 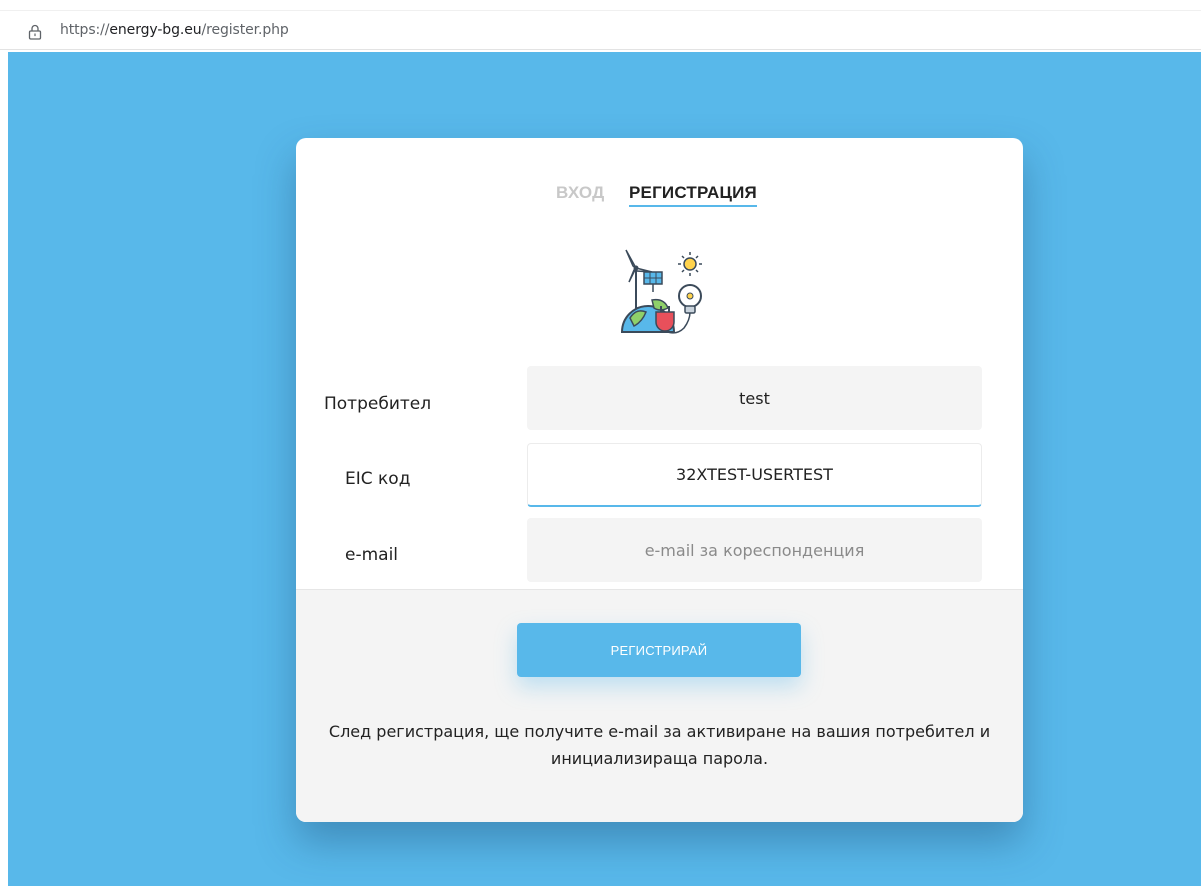 I want to click on register-button: РЕГИСТРИРАЙ, so click(x=659, y=650).